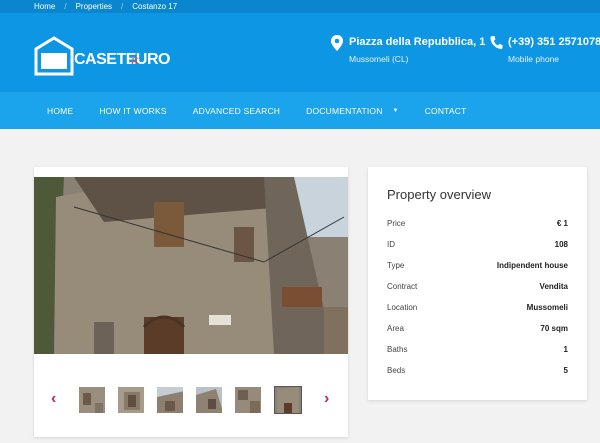 This screenshot has height=443, width=600. What do you see at coordinates (344, 110) in the screenshot?
I see `nav-documentation-label: DOCUMENTATION` at bounding box center [344, 110].